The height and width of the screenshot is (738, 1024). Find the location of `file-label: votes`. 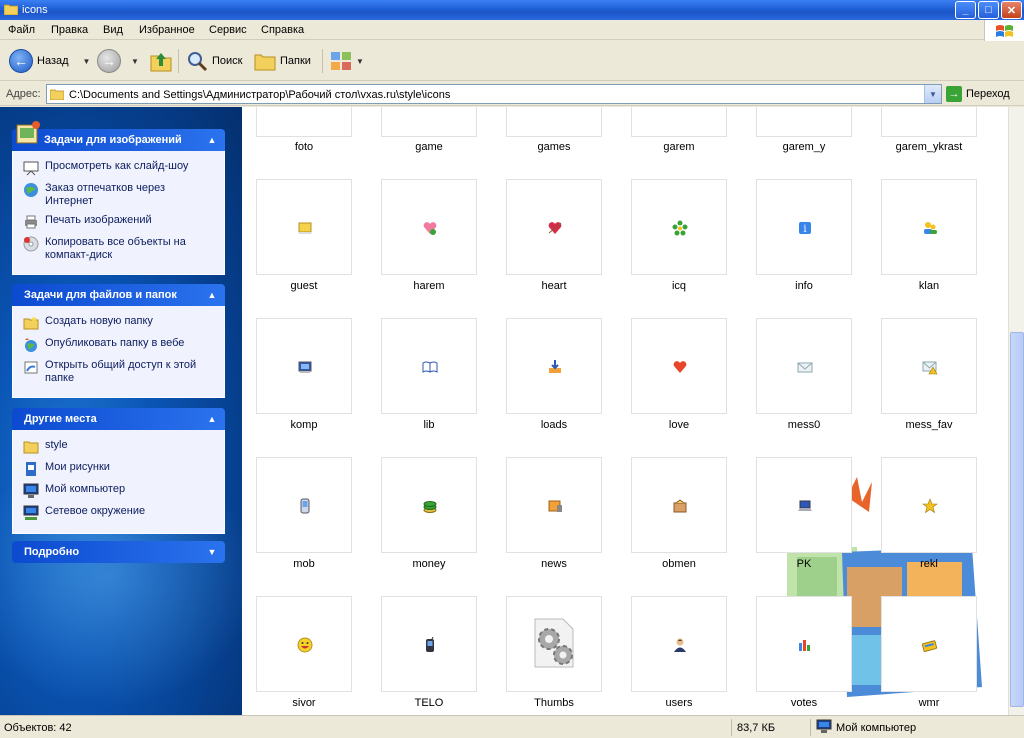

file-label: votes is located at coordinates (804, 703).